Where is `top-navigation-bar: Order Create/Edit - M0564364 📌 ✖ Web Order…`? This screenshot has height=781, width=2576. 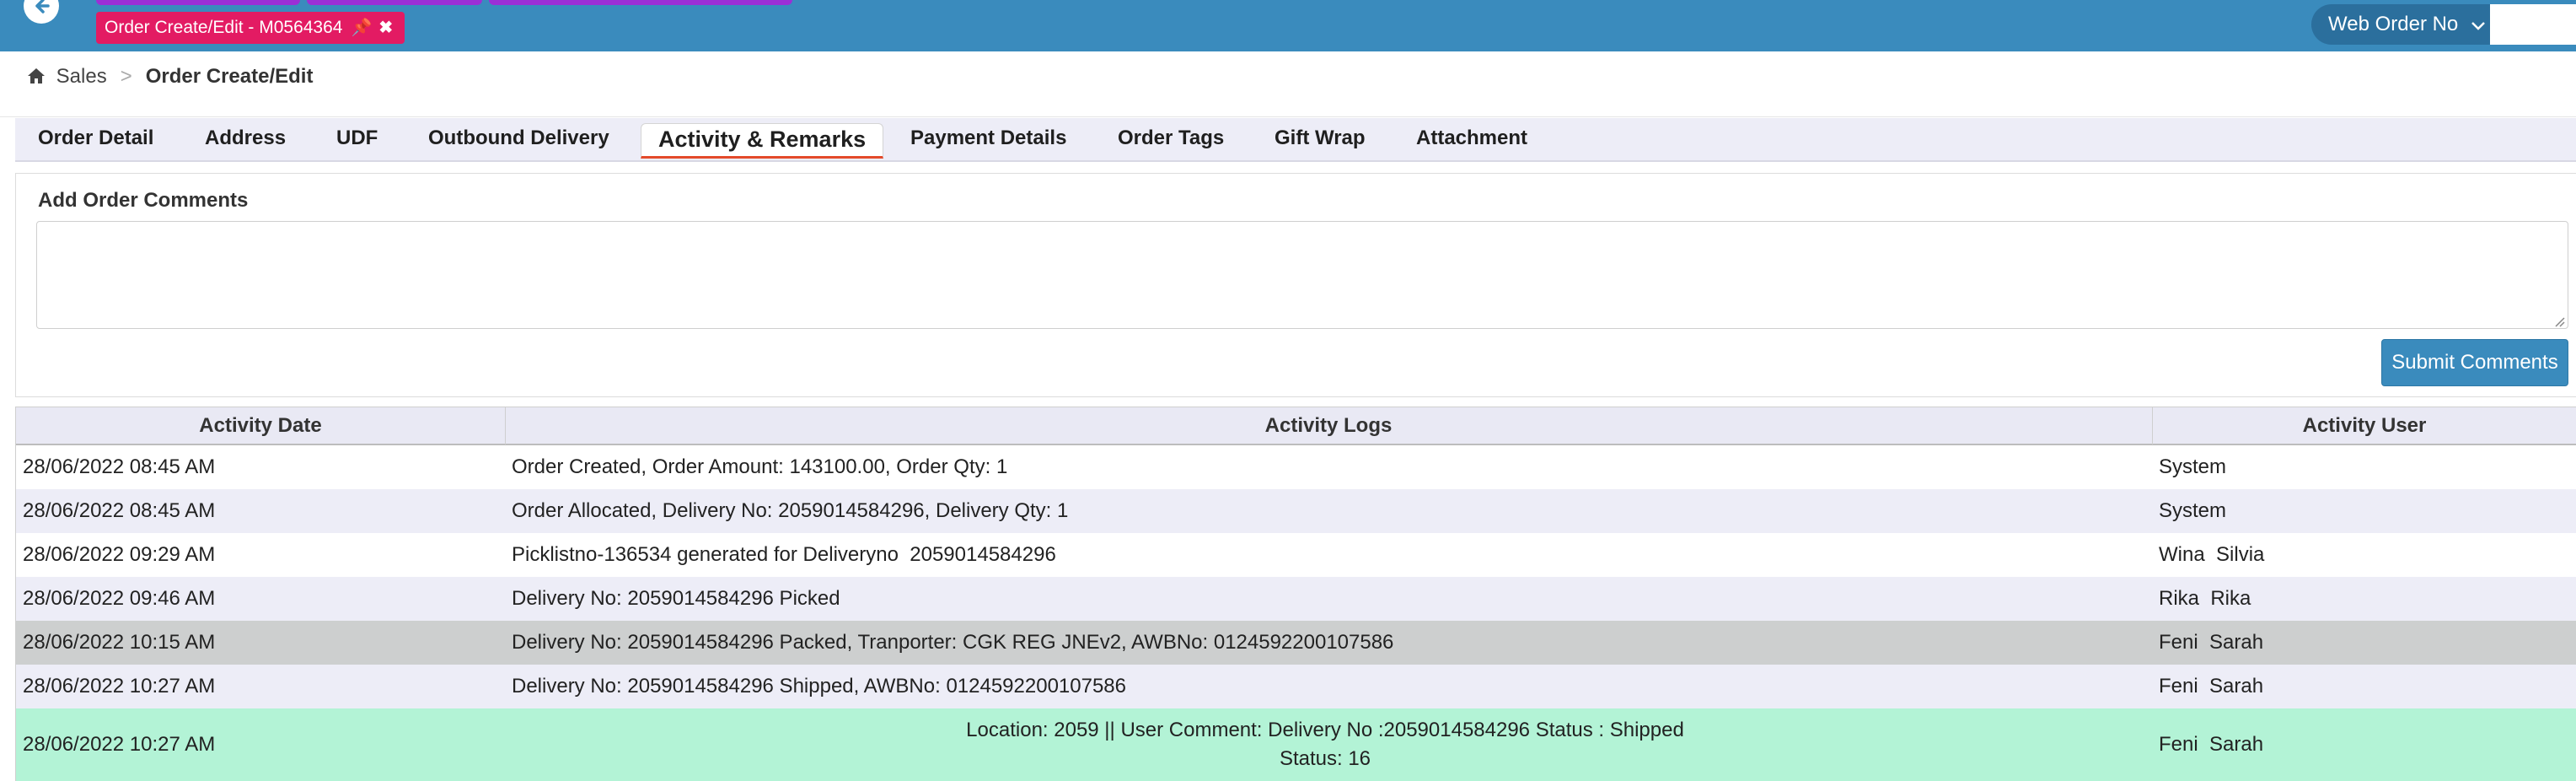 top-navigation-bar: Order Create/Edit - M0564364 📌 ✖ Web Order… is located at coordinates (1288, 25).